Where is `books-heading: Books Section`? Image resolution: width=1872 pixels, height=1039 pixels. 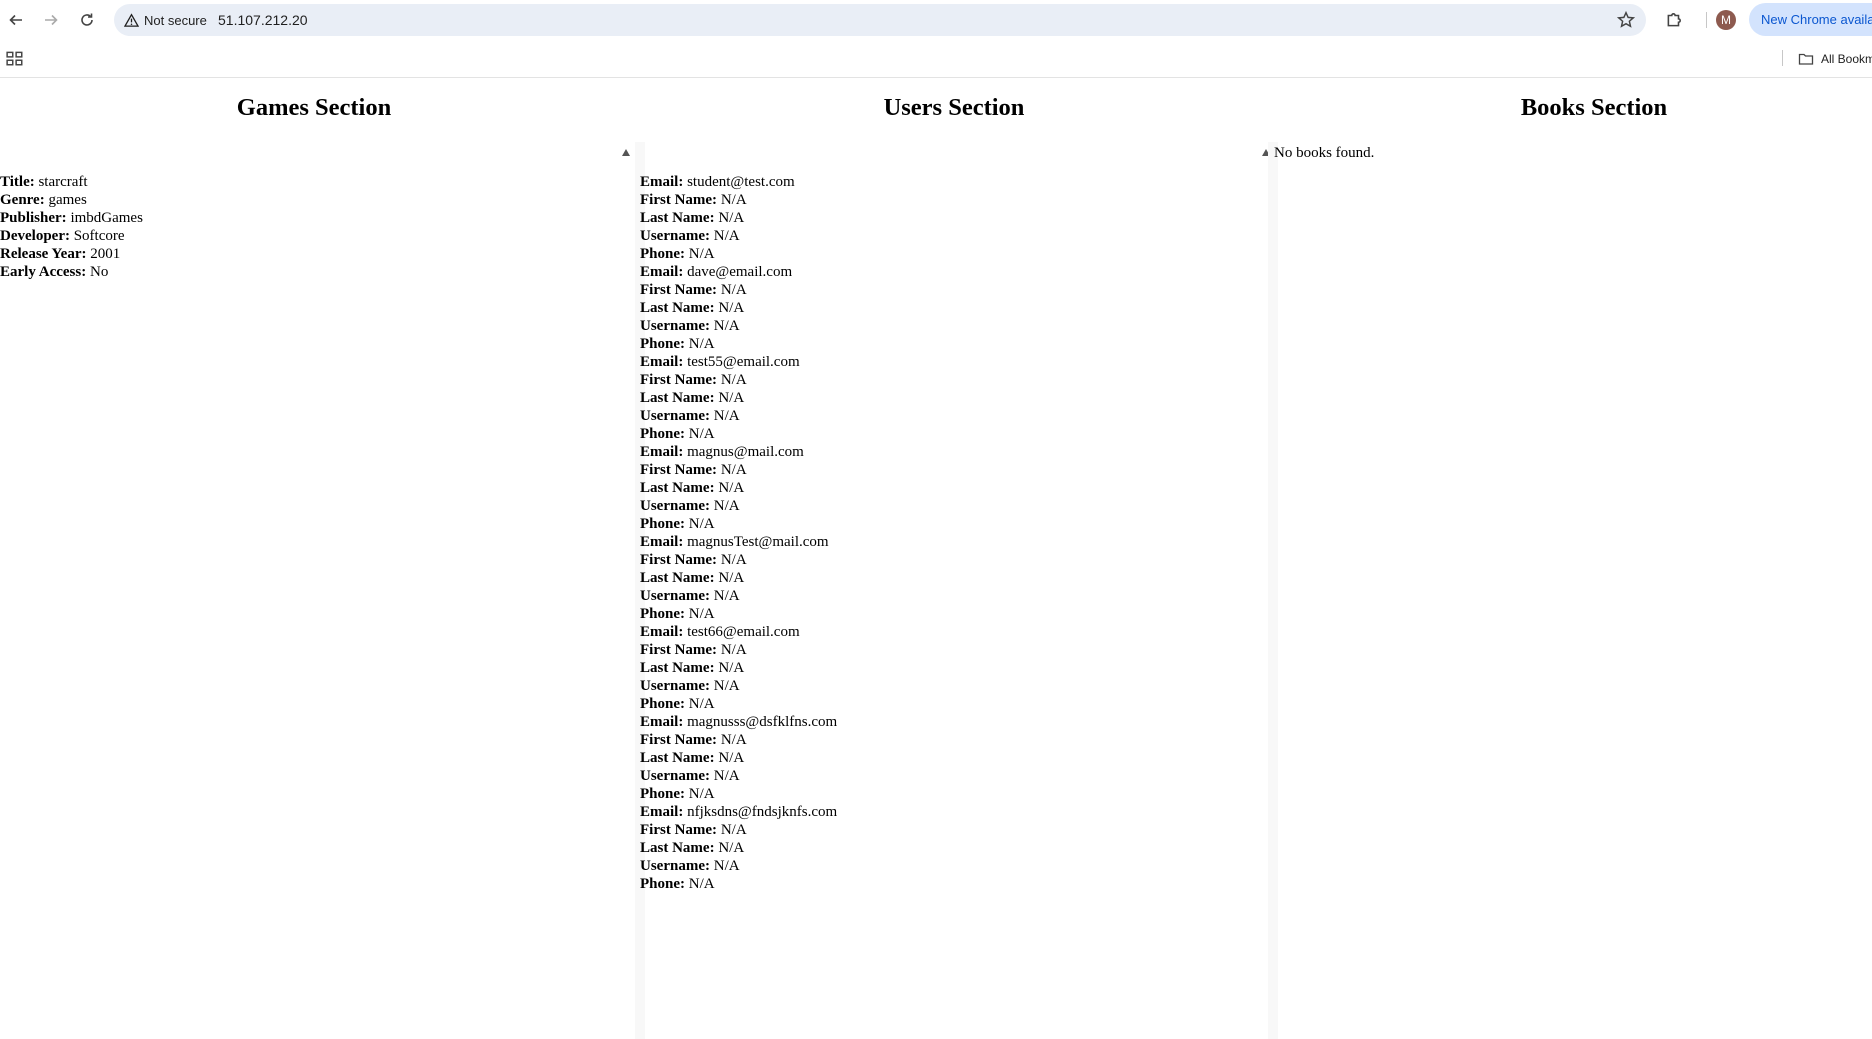 books-heading: Books Section is located at coordinates (1594, 107).